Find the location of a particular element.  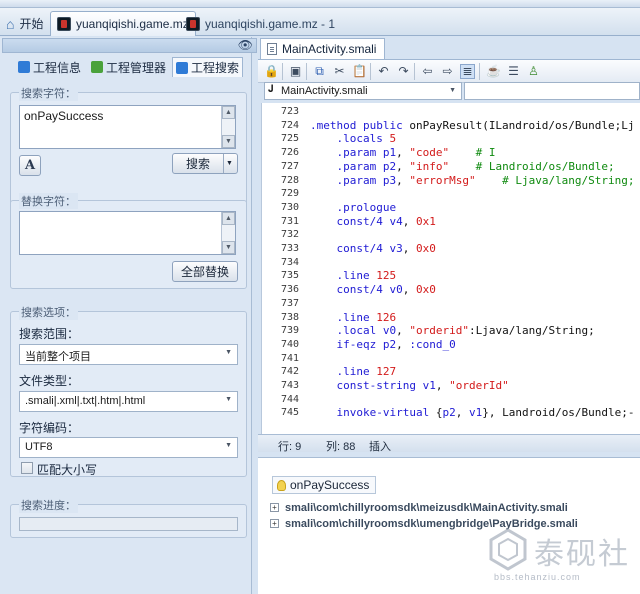

lock-icon: 🔒 is located at coordinates (271, 71).